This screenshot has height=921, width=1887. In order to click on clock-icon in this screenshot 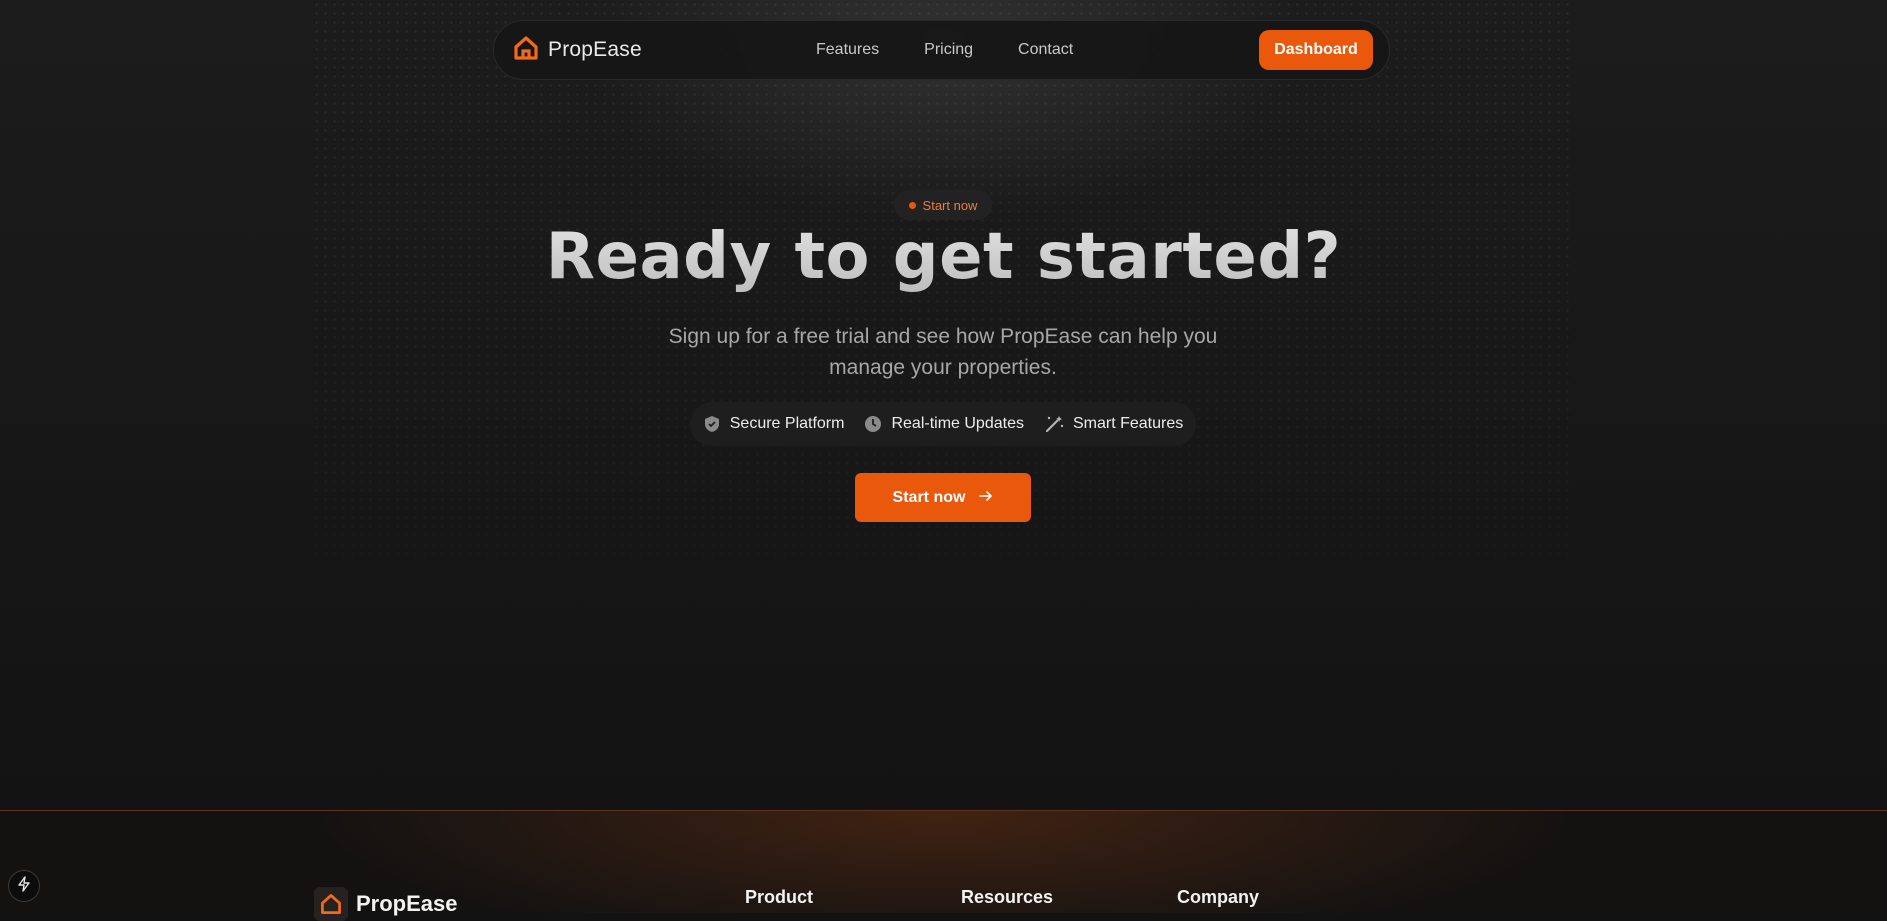, I will do `click(873, 424)`.